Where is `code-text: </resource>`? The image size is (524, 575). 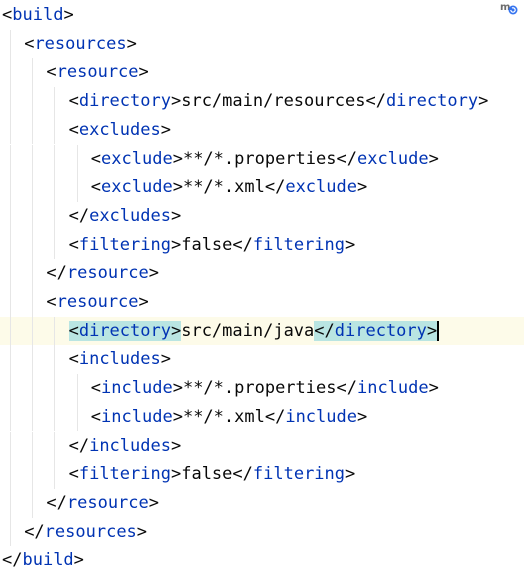
code-text: </resource> is located at coordinates (102, 503).